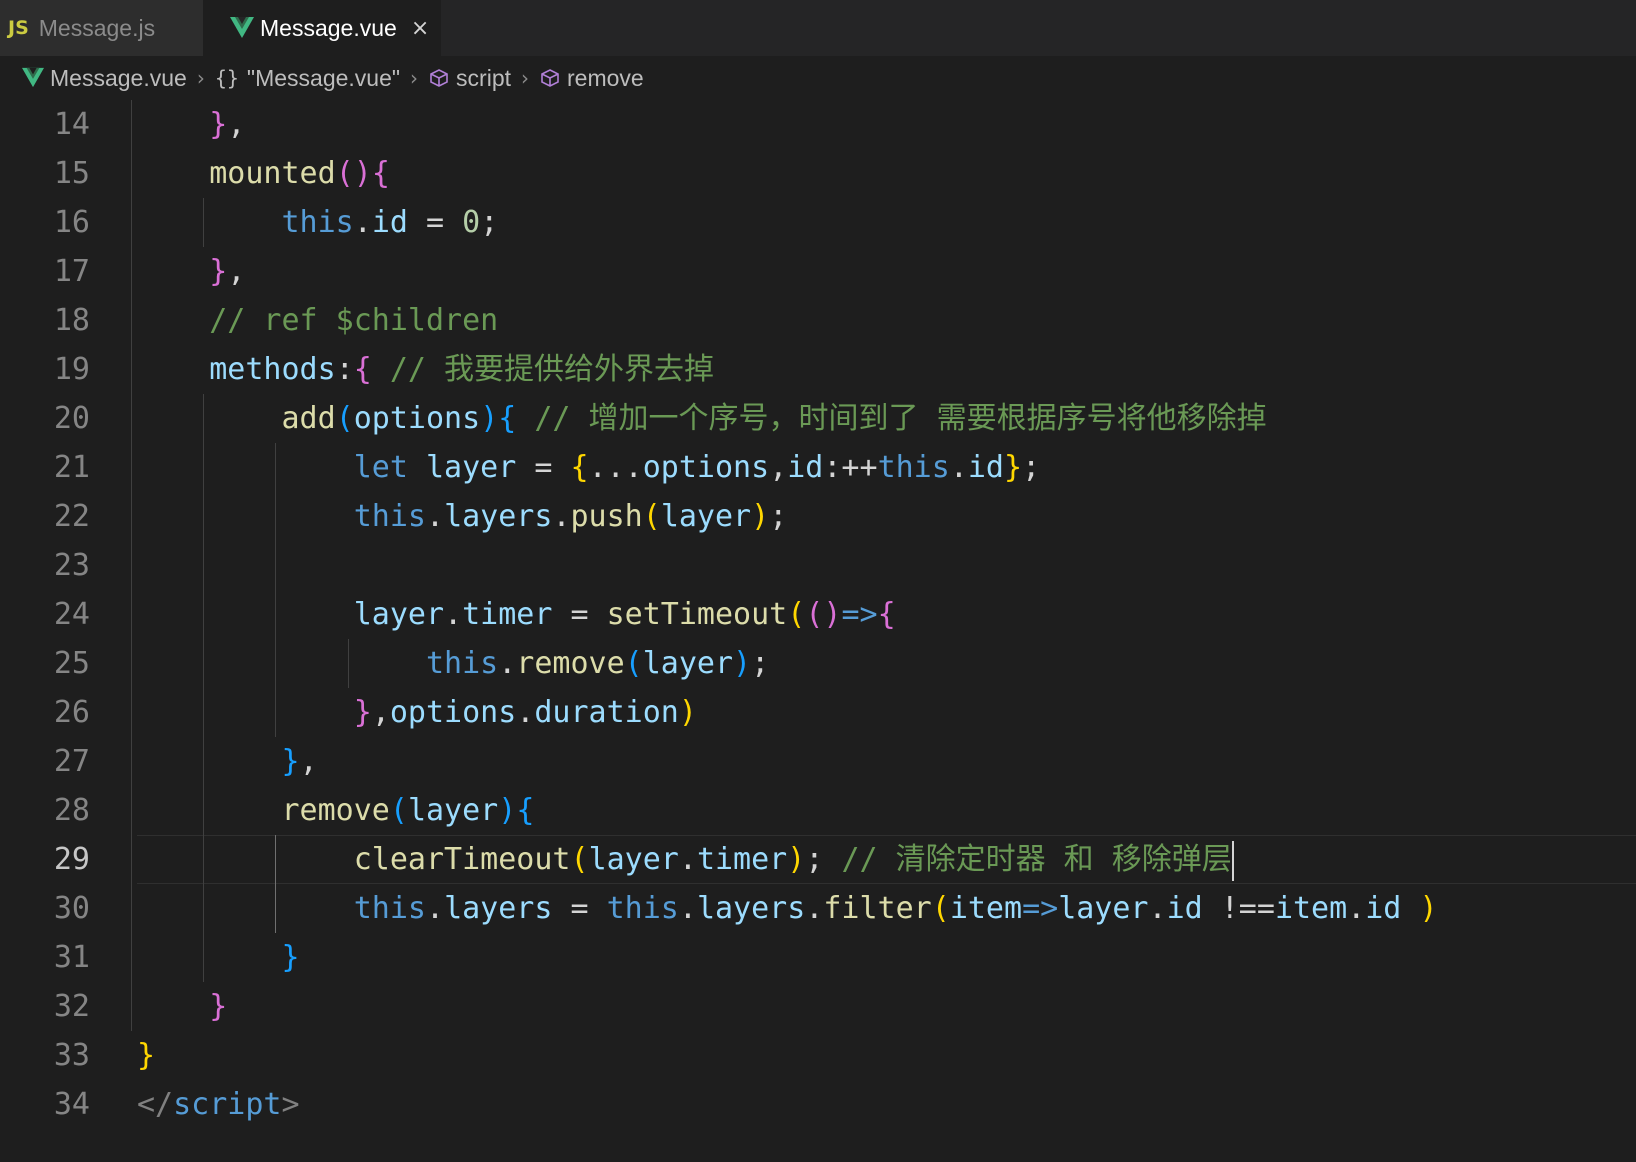  What do you see at coordinates (702, 418) in the screenshot?
I see `code-line: add(options){ // 增加一个序号，时间到了 需要根据序号将他移除掉` at bounding box center [702, 418].